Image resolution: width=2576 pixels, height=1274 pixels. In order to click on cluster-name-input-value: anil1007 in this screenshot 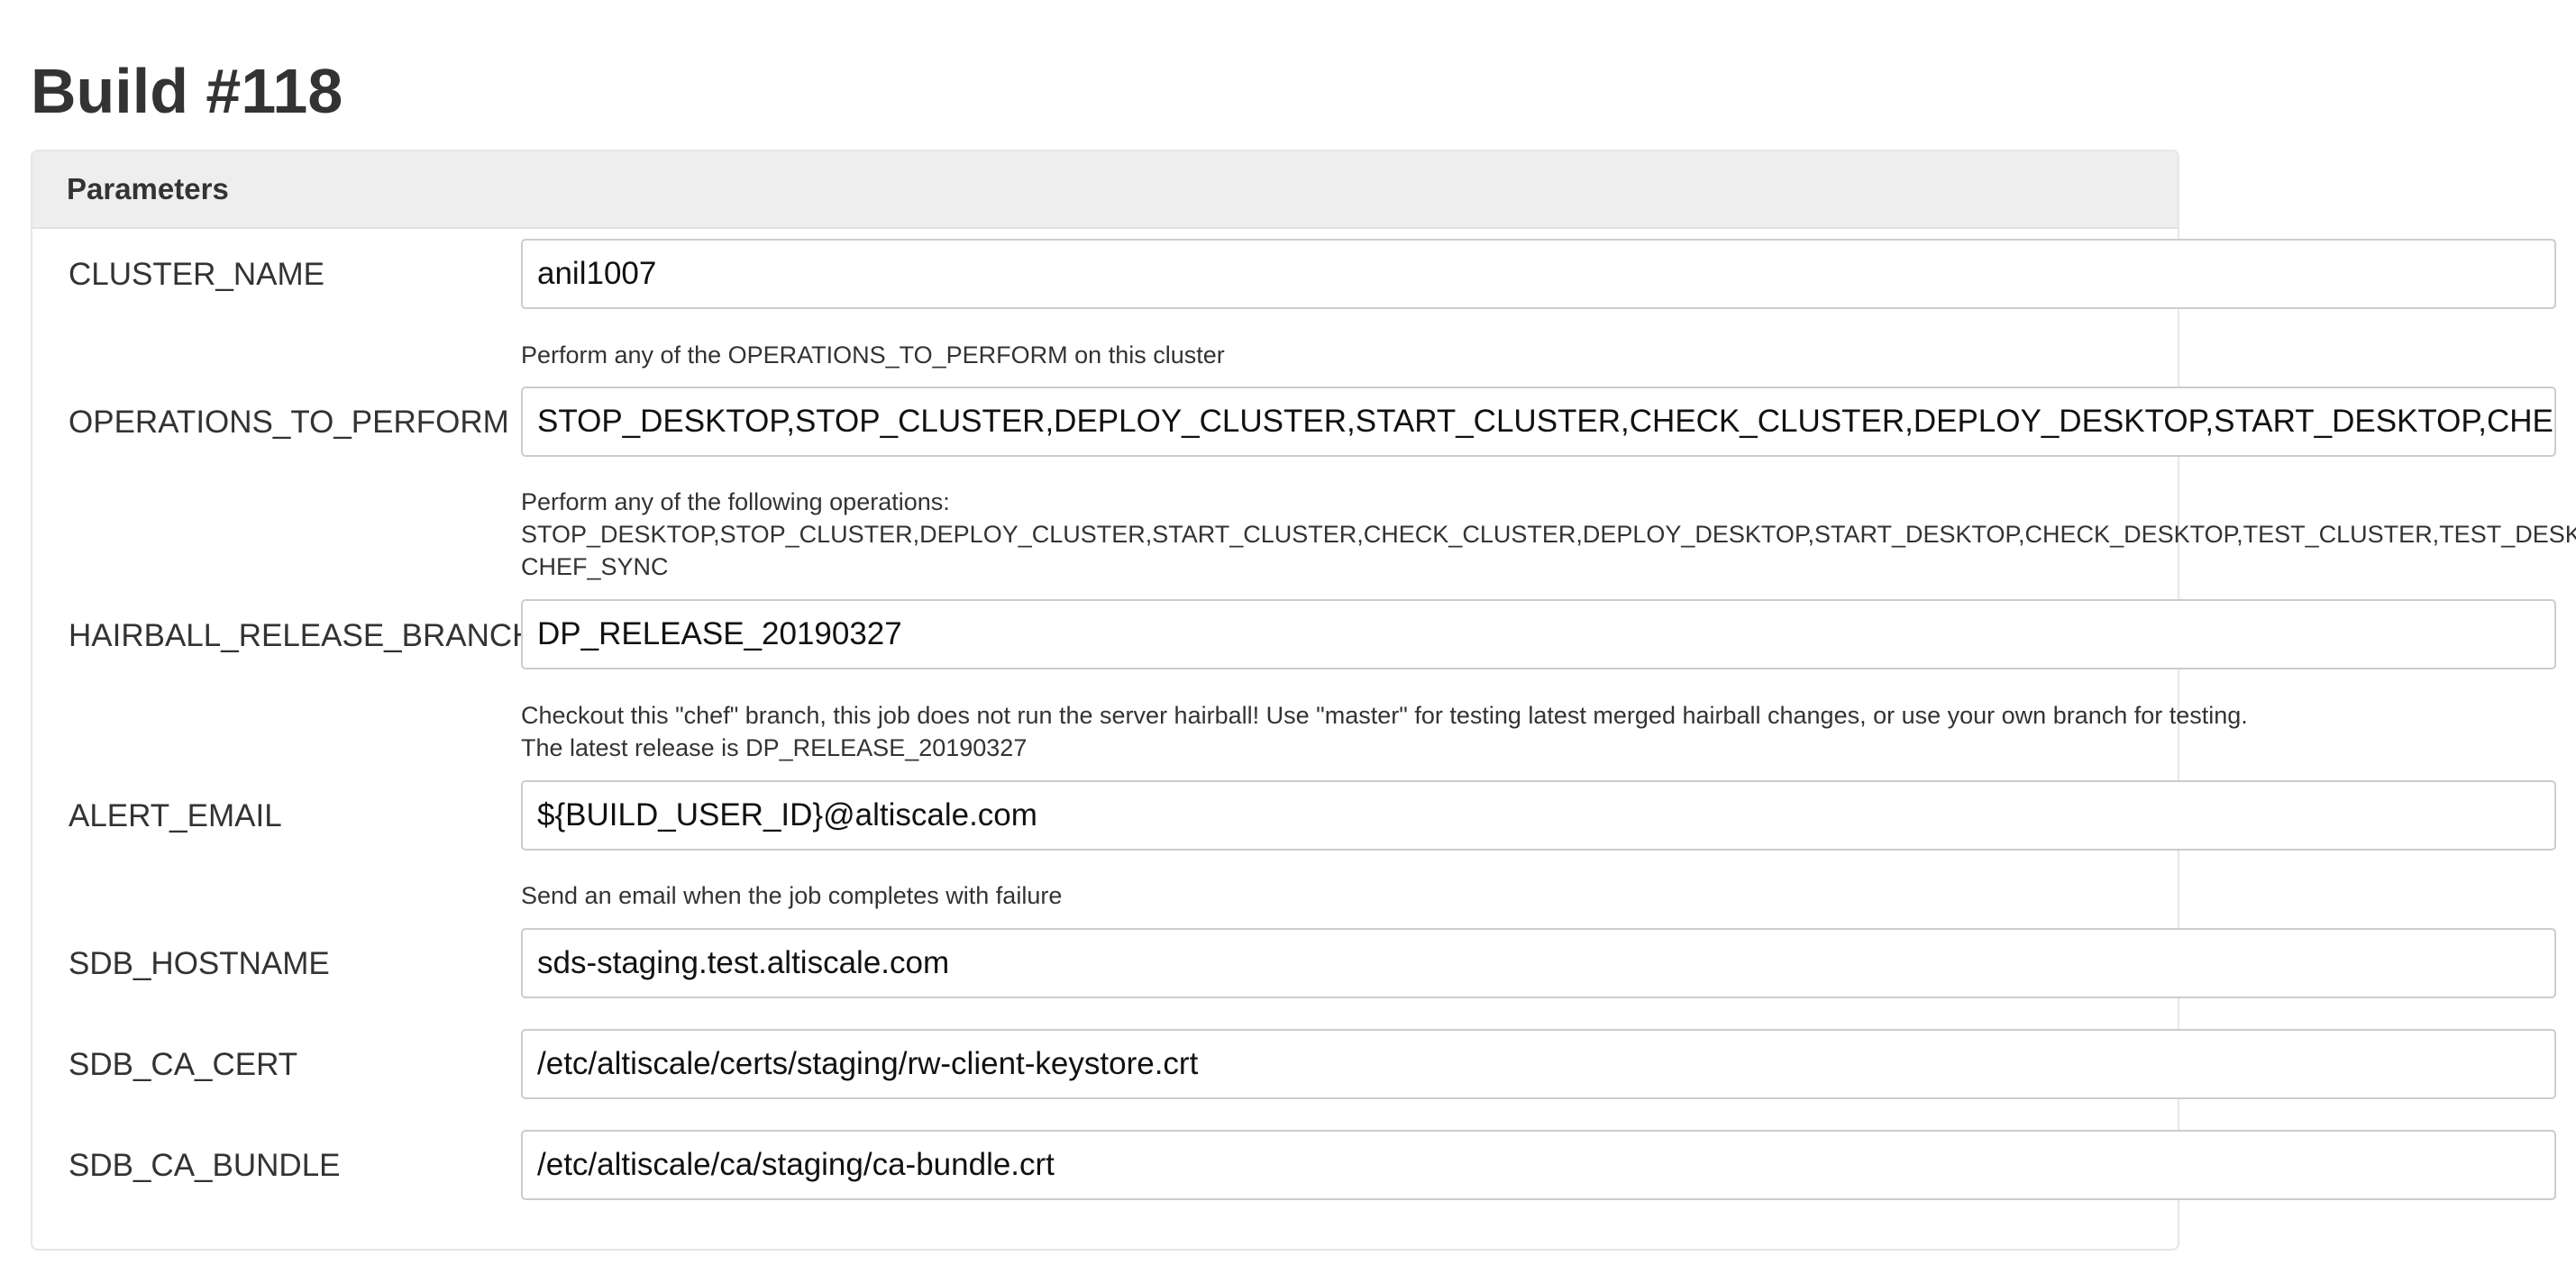, I will do `click(597, 273)`.